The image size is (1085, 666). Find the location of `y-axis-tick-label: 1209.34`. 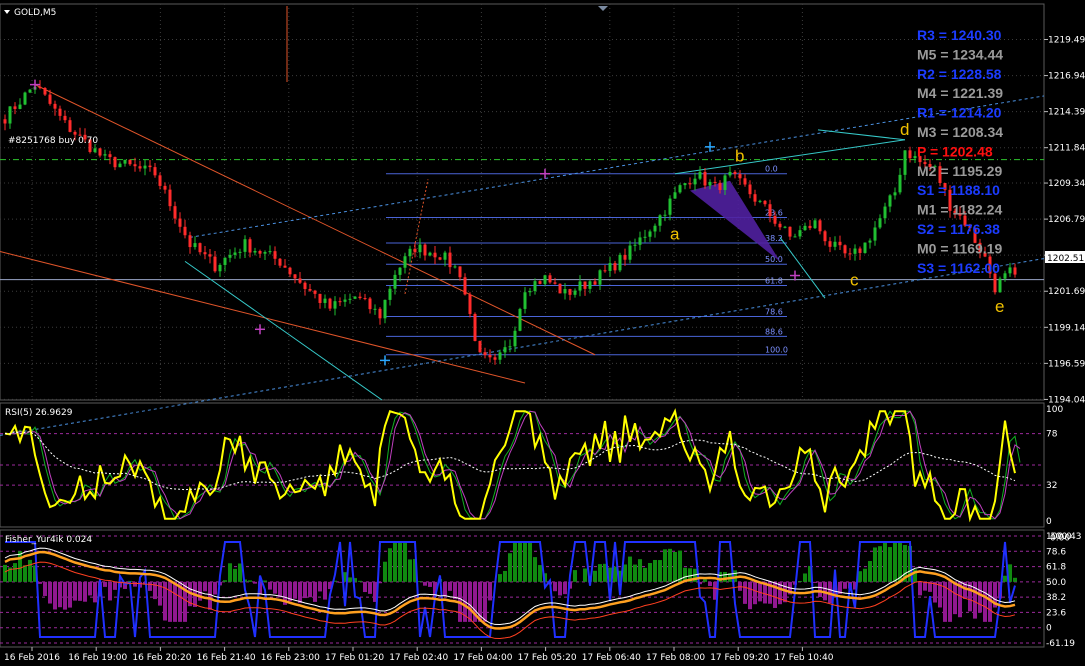

y-axis-tick-label: 1209.34 is located at coordinates (1066, 184).